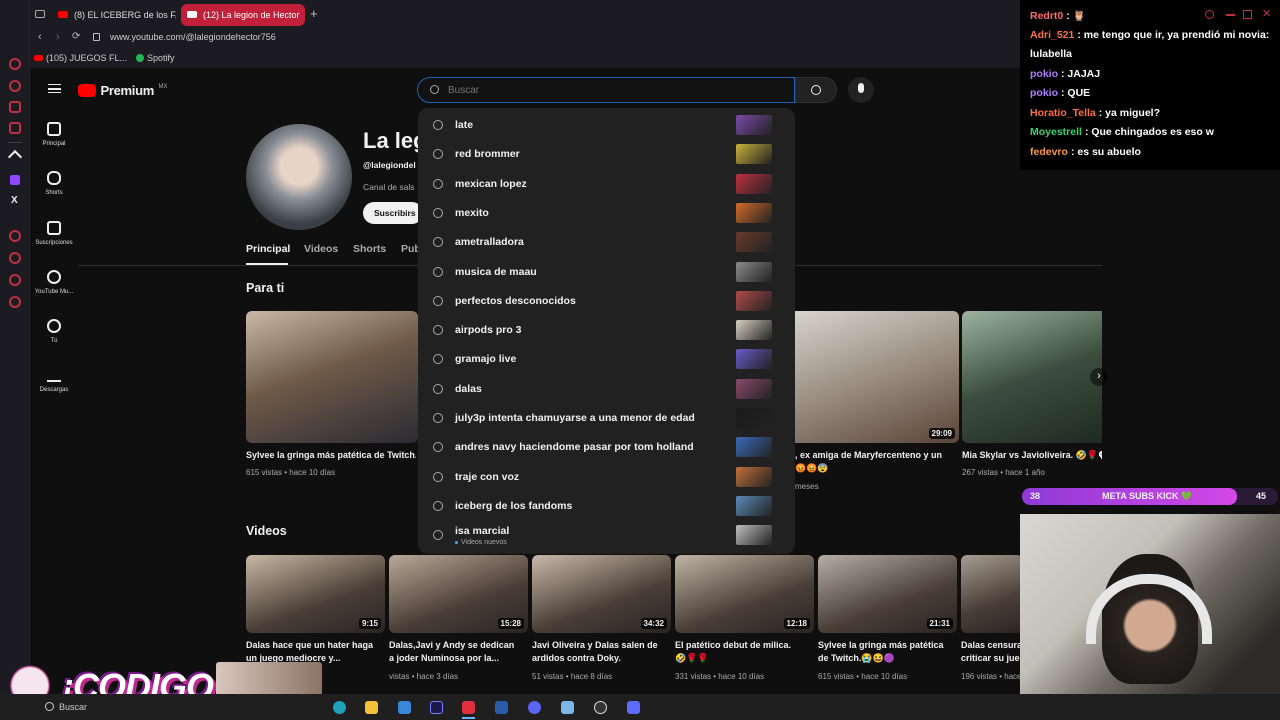  I want to click on video-thumbnail: 34:32, so click(601, 594).